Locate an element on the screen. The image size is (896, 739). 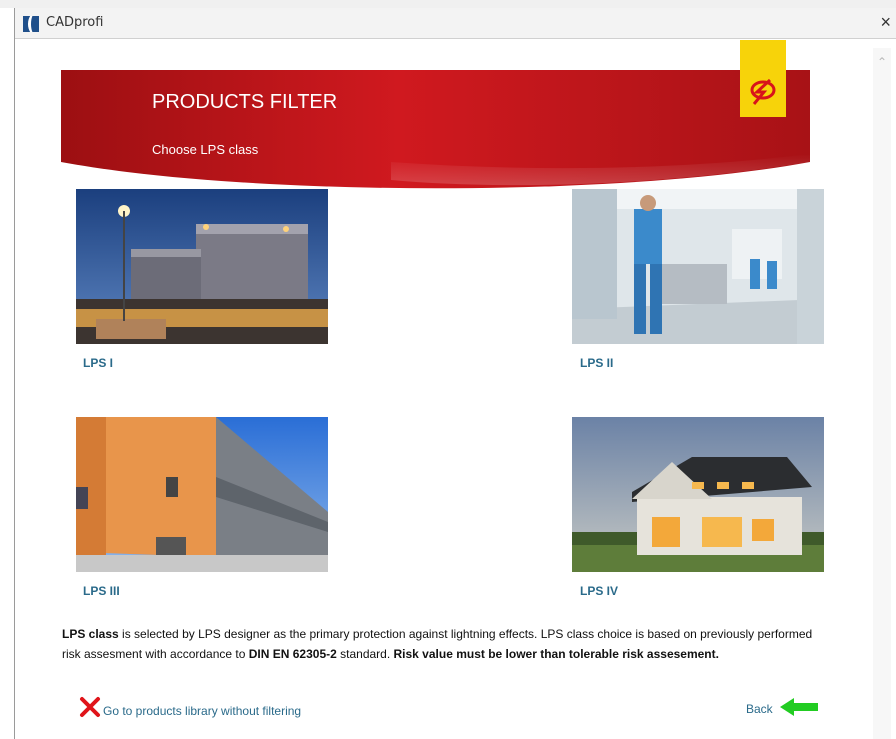
red-x-icon is located at coordinates (90, 707).